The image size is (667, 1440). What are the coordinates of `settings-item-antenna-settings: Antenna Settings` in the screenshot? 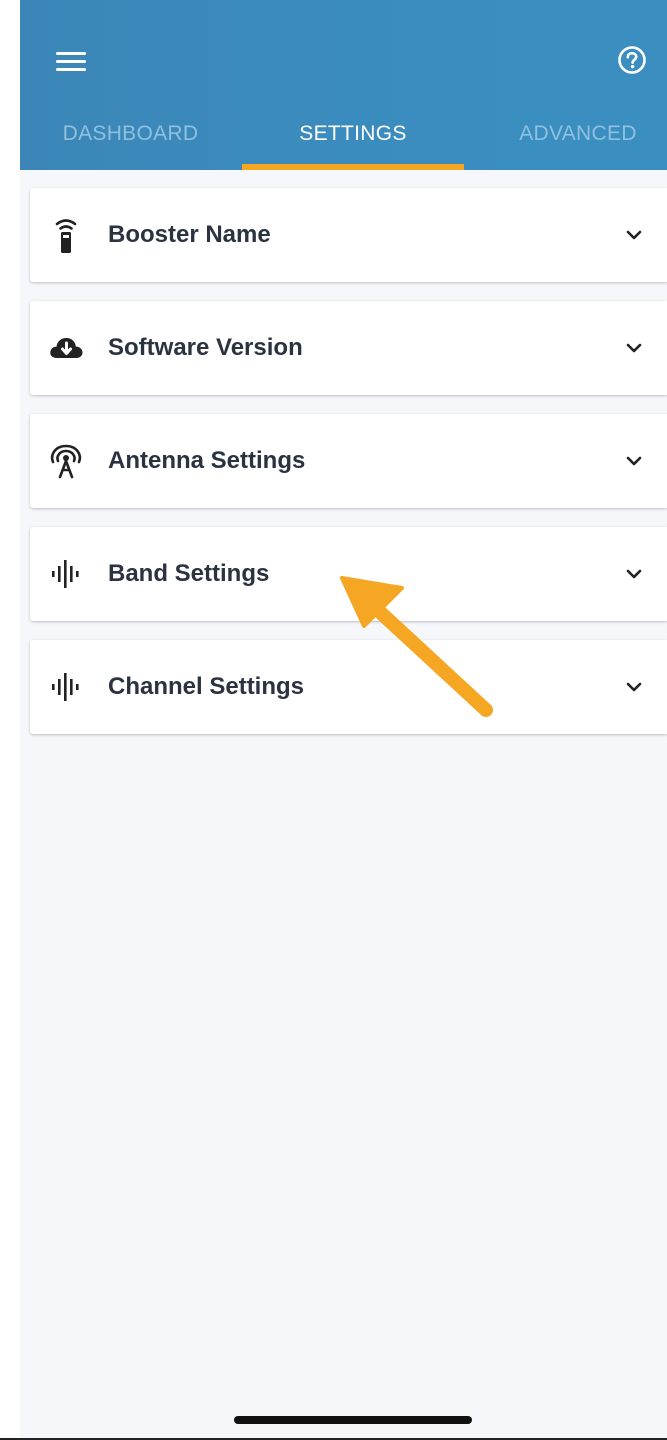 It's located at (348, 461).